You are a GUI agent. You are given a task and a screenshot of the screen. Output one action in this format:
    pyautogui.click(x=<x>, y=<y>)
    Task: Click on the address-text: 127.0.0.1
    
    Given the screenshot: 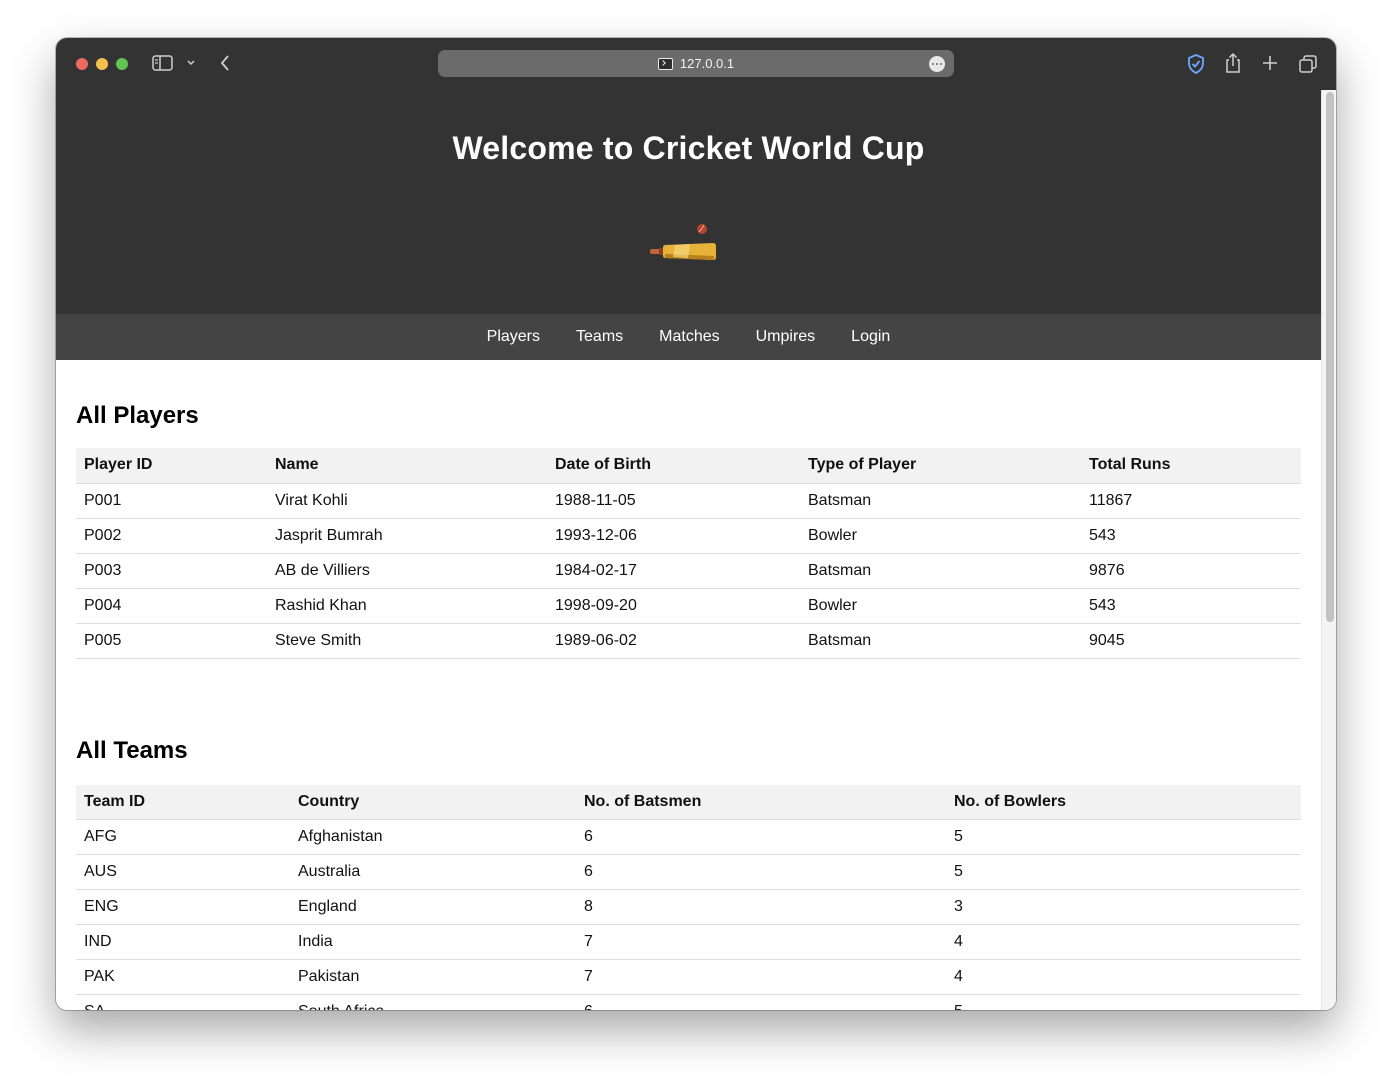 What is the action you would take?
    pyautogui.click(x=707, y=63)
    